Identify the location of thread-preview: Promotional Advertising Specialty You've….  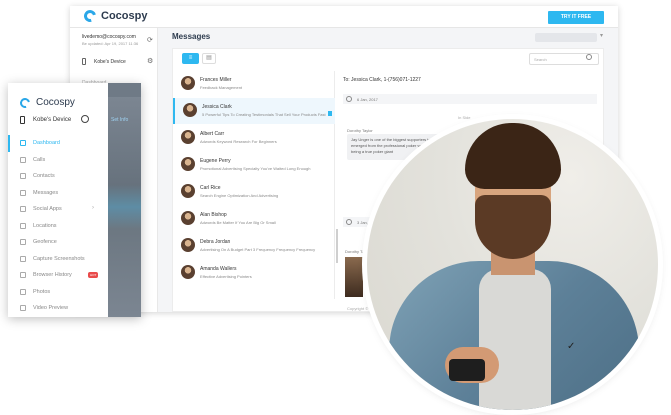
(255, 168).